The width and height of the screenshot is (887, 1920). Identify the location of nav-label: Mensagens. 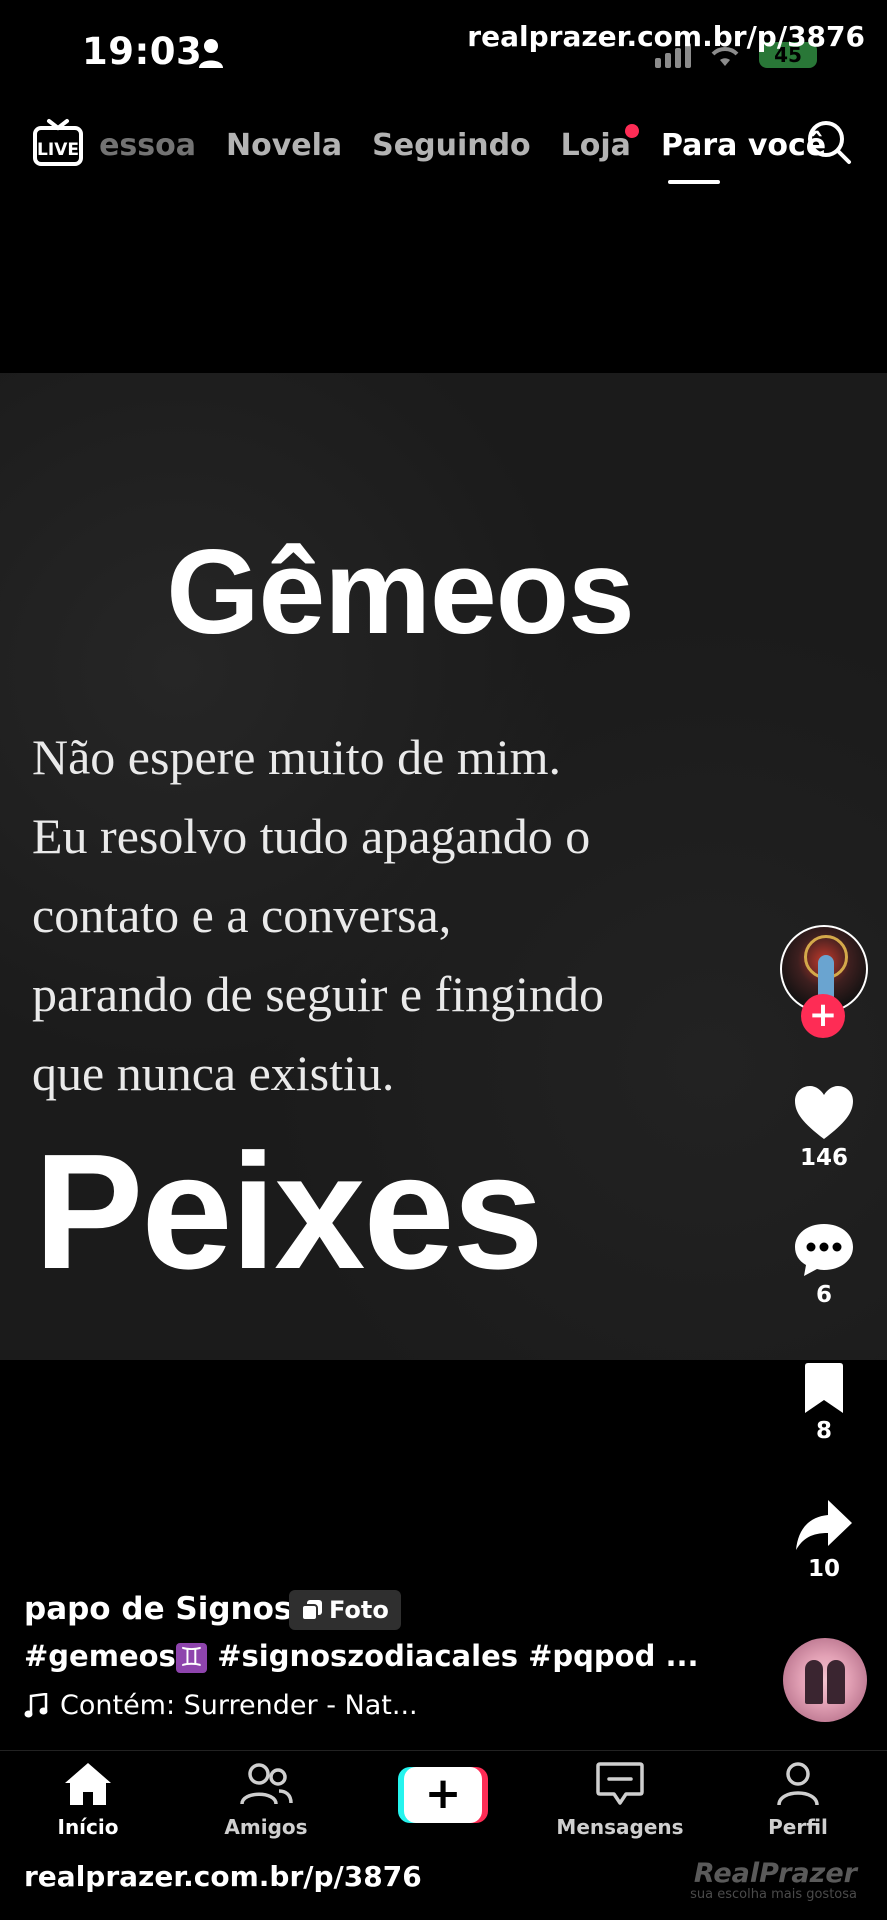
(620, 1827).